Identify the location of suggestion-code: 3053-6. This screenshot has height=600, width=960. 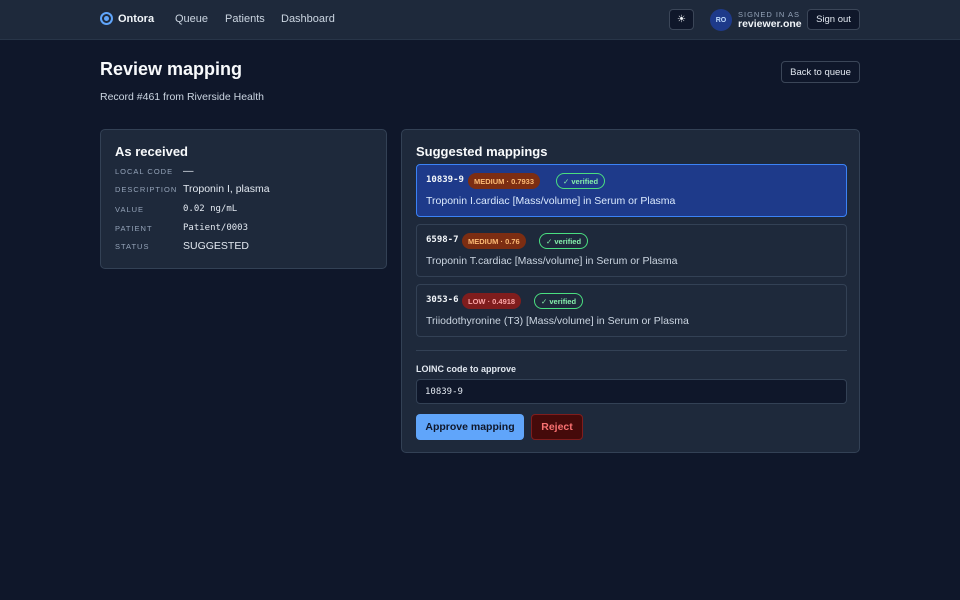
(442, 300).